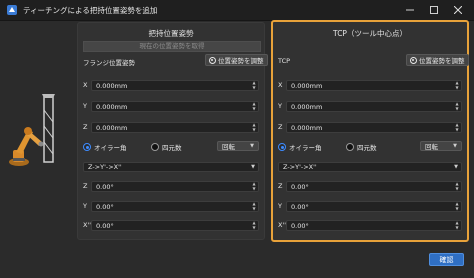  What do you see at coordinates (172, 46) in the screenshot?
I see `get-current-pose-button: 現在の位置姿勢を取得` at bounding box center [172, 46].